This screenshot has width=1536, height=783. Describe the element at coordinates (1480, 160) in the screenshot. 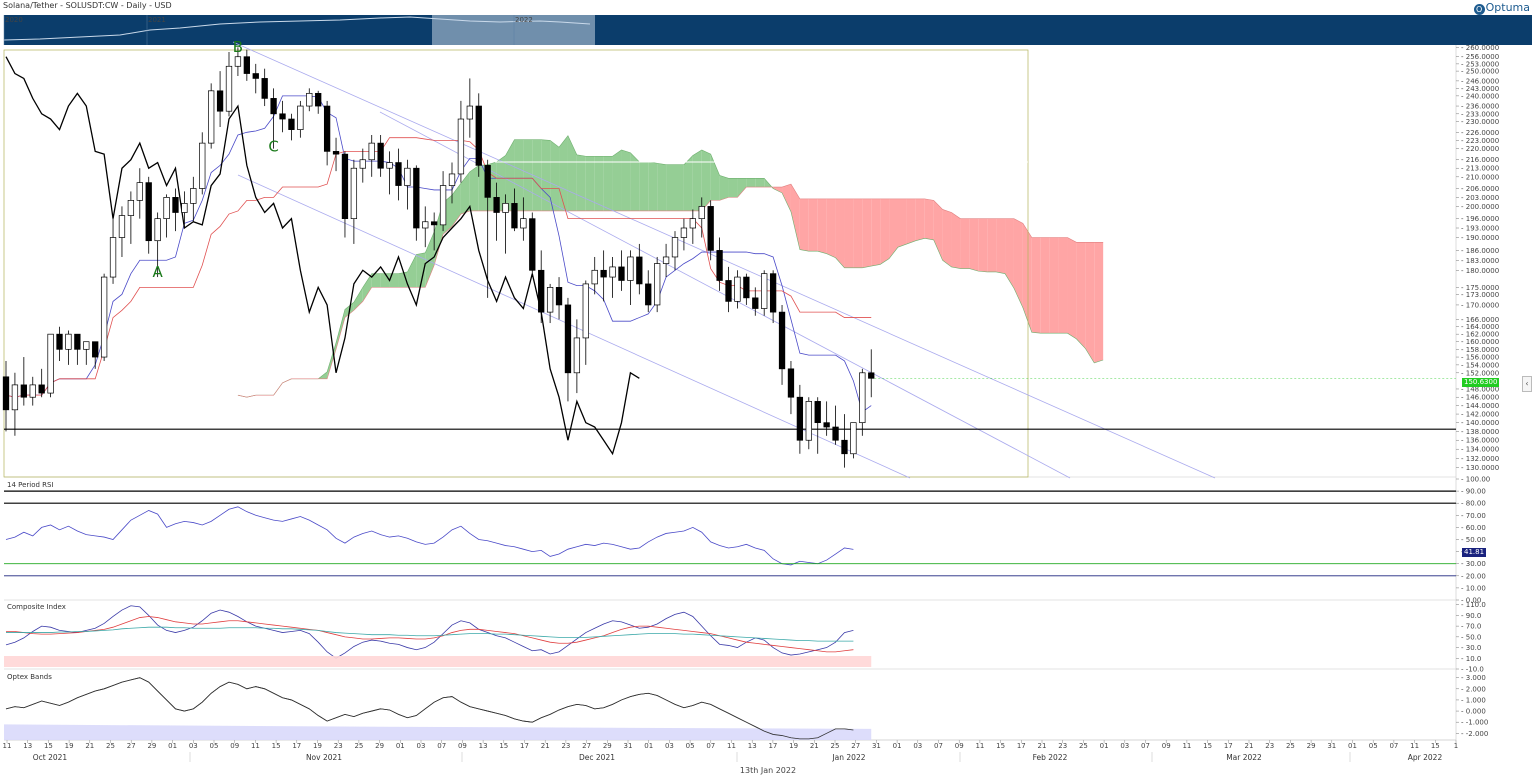

I see `price-axis-label: - 216.0000` at that location.